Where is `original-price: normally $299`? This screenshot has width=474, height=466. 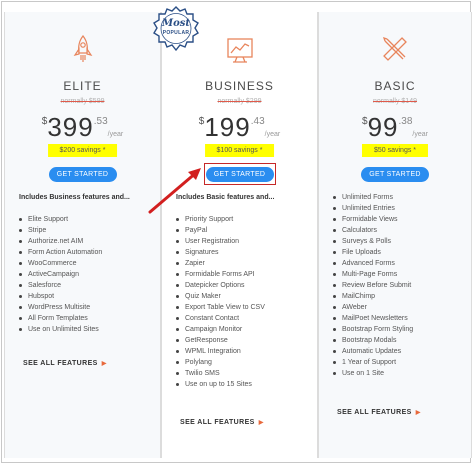 original-price: normally $299 is located at coordinates (239, 101).